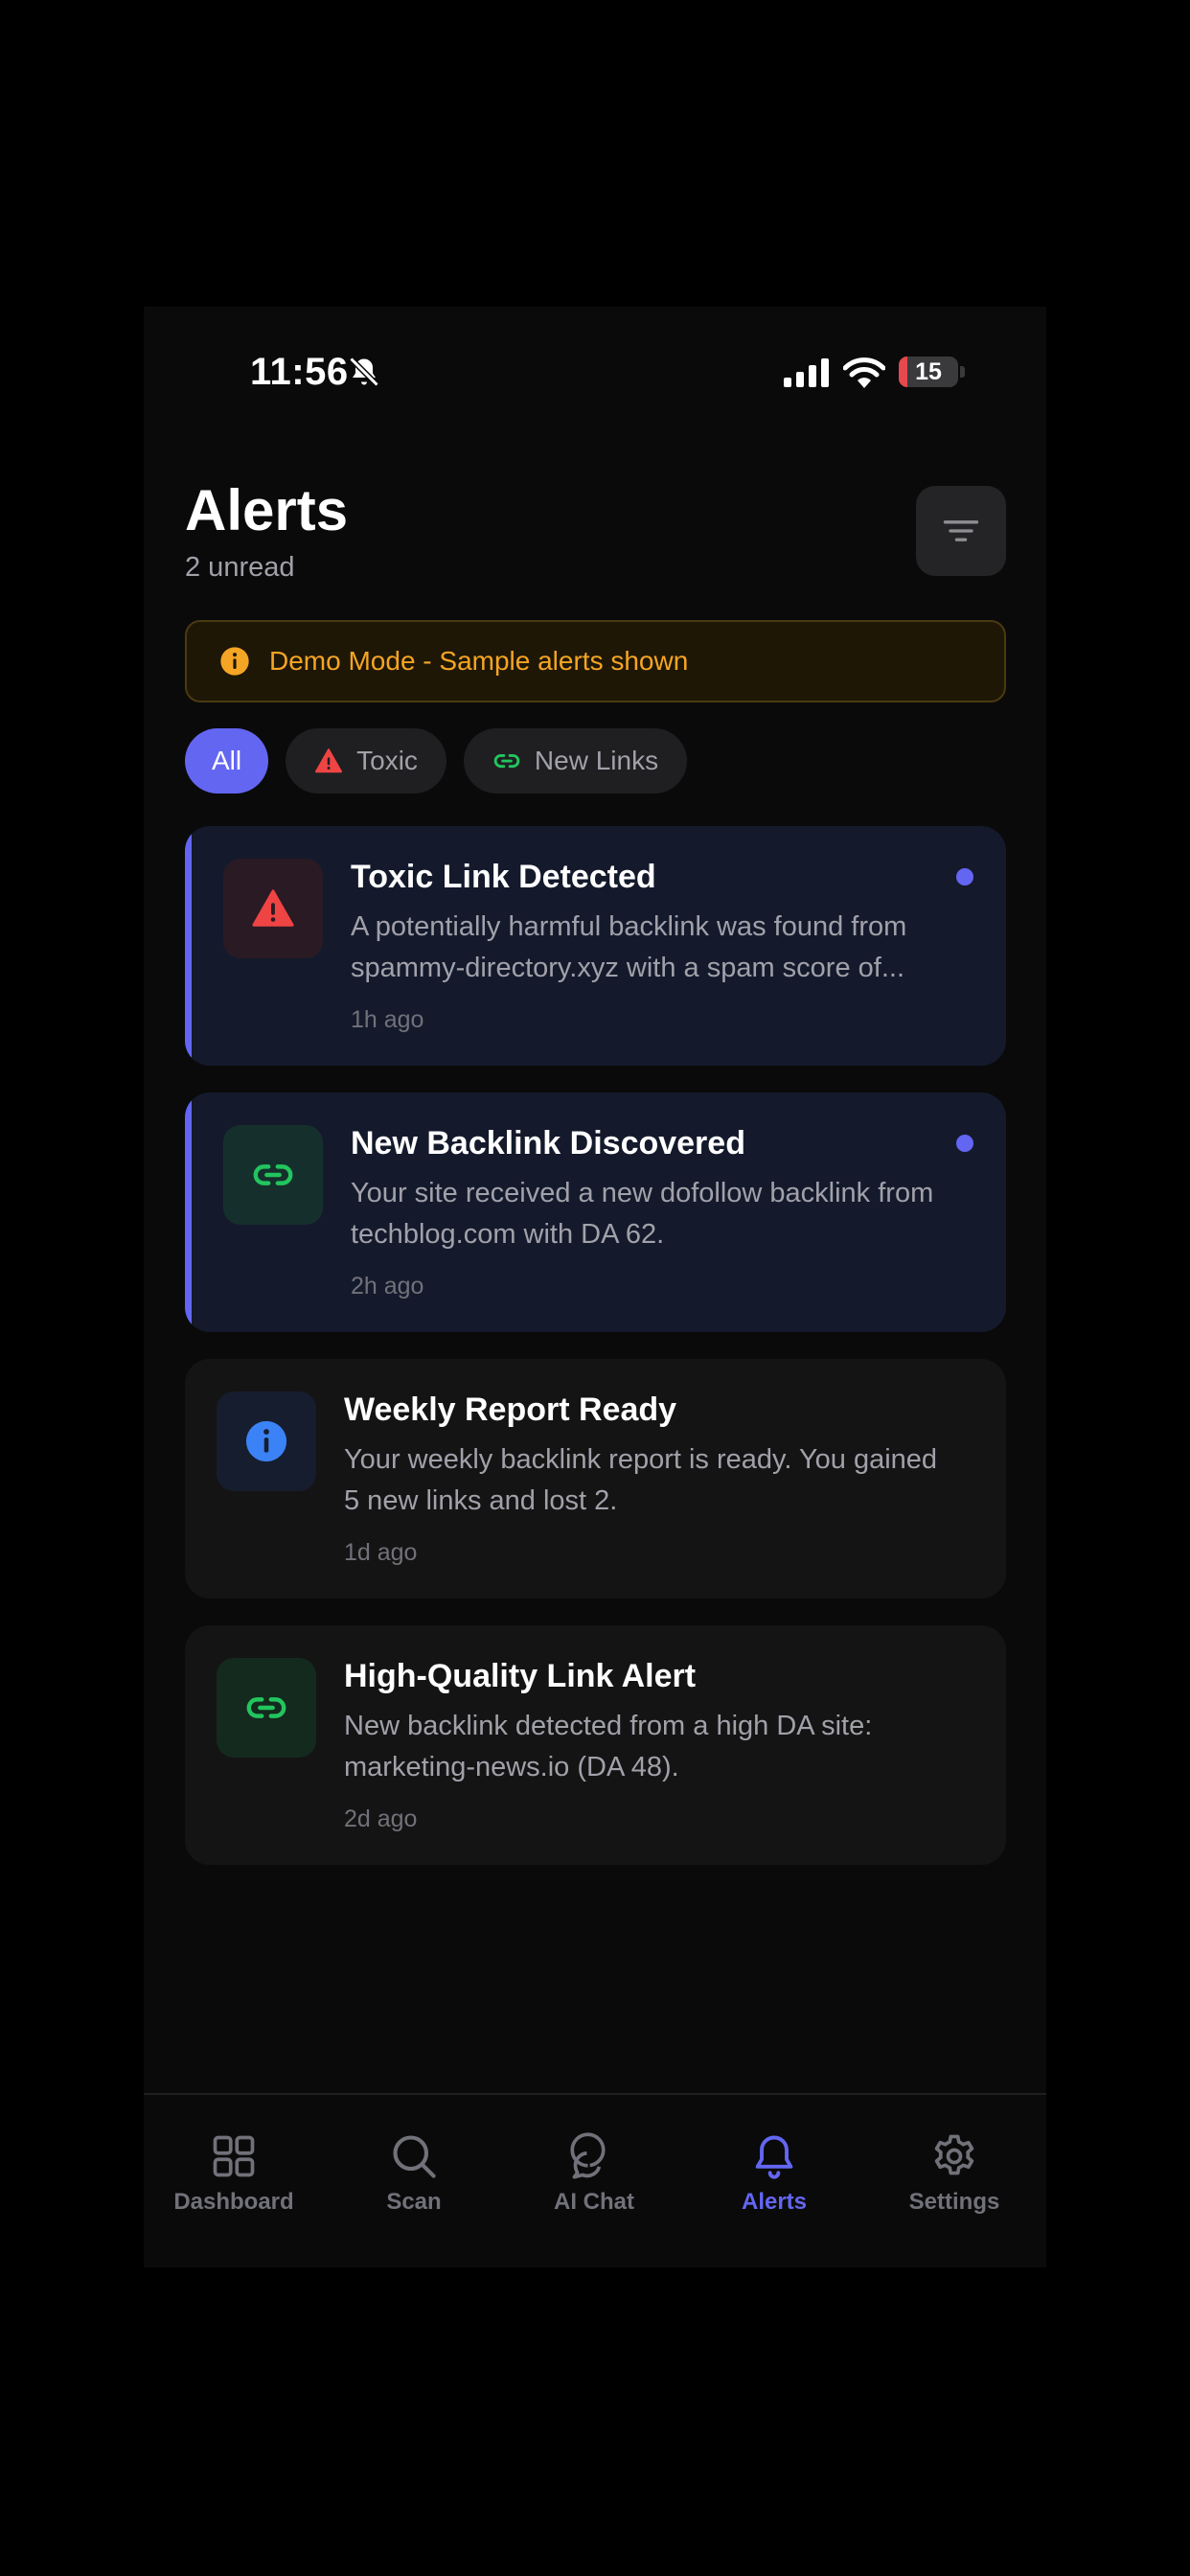 The image size is (1190, 2576). I want to click on tab-scan: Scan, so click(414, 2173).